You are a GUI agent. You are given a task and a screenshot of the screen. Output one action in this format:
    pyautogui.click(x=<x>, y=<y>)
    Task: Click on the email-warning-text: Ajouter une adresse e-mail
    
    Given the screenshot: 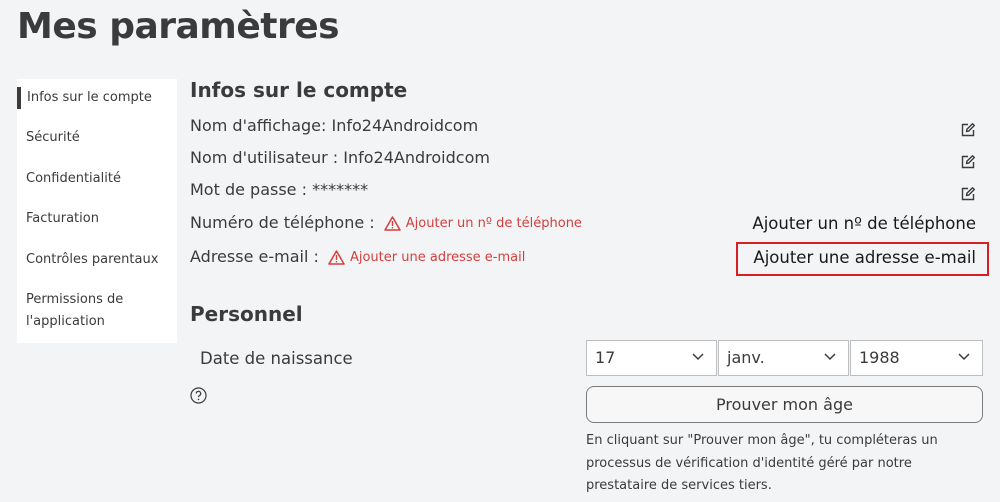 What is the action you would take?
    pyautogui.click(x=437, y=257)
    